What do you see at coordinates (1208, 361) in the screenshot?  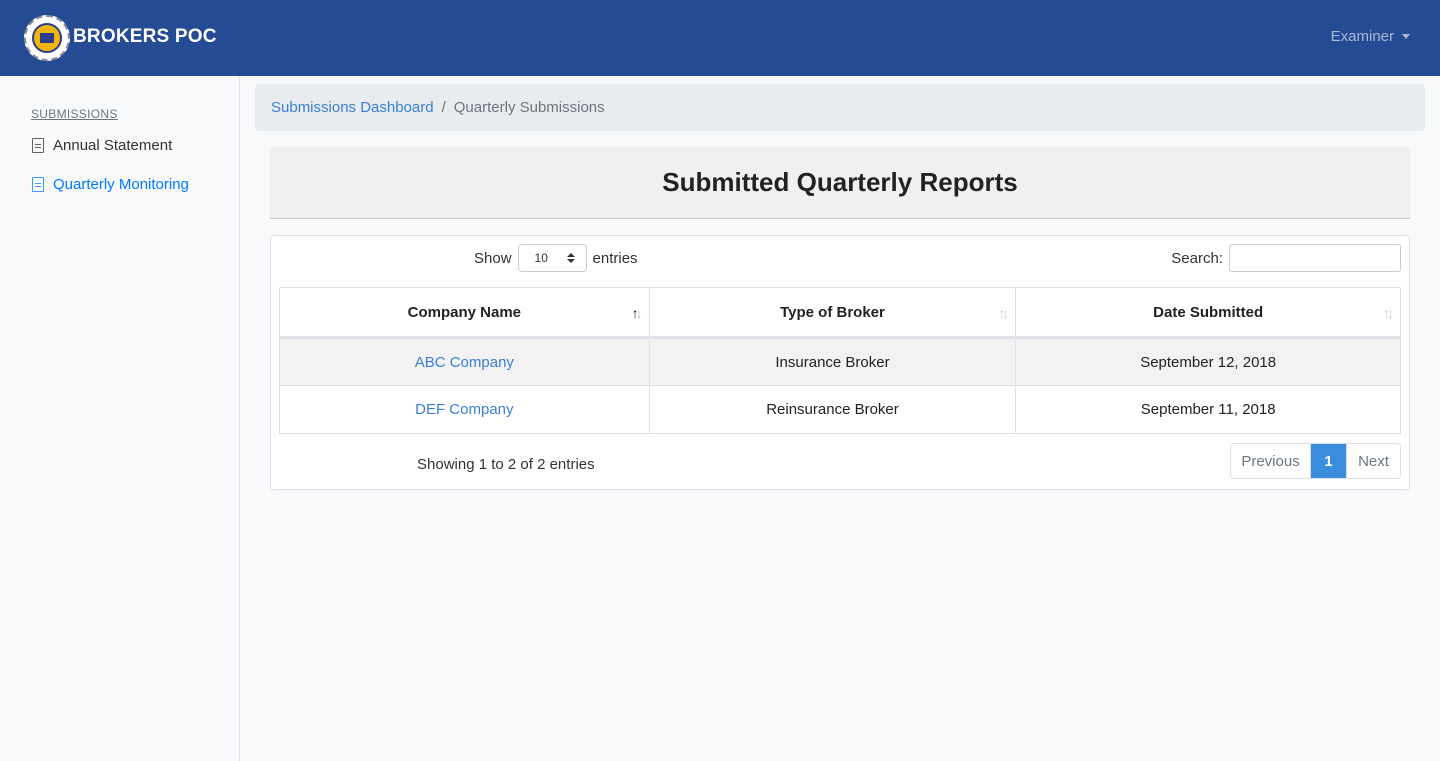 I see `date-submitted-cell: September 12, 2018` at bounding box center [1208, 361].